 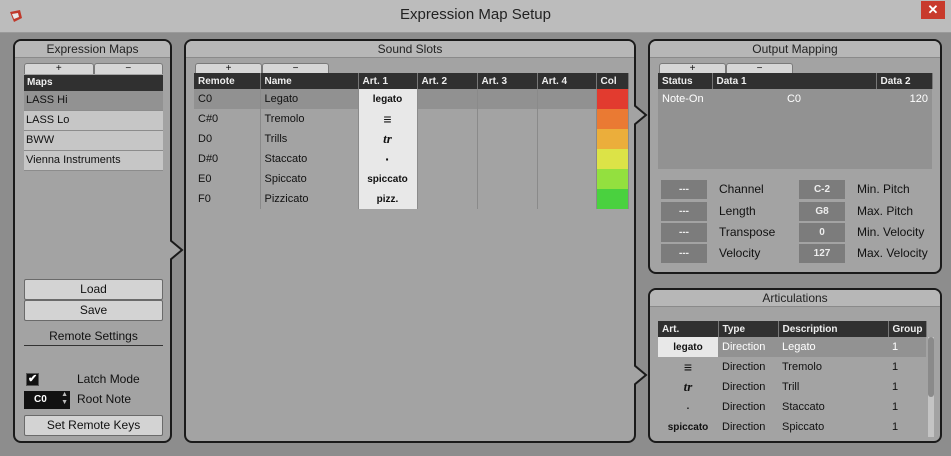 What do you see at coordinates (388, 179) in the screenshot?
I see `slot-art1-cell: spiccato` at bounding box center [388, 179].